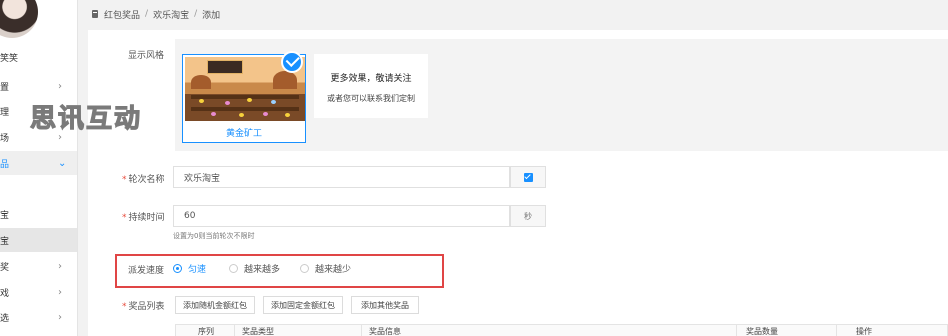 The height and width of the screenshot is (336, 948). I want to click on home-icon, so click(95, 14).